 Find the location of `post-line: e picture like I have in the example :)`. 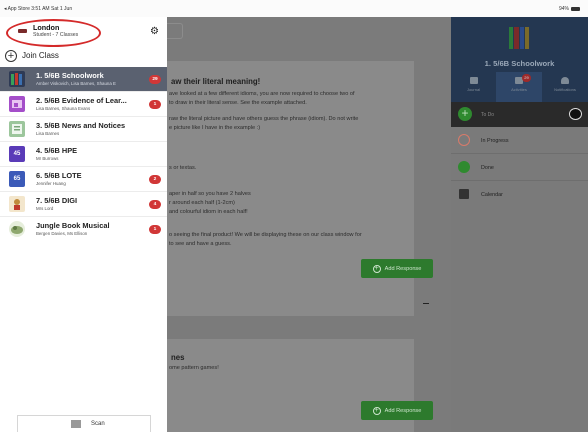

post-line: e picture like I have in the example :) is located at coordinates (215, 128).